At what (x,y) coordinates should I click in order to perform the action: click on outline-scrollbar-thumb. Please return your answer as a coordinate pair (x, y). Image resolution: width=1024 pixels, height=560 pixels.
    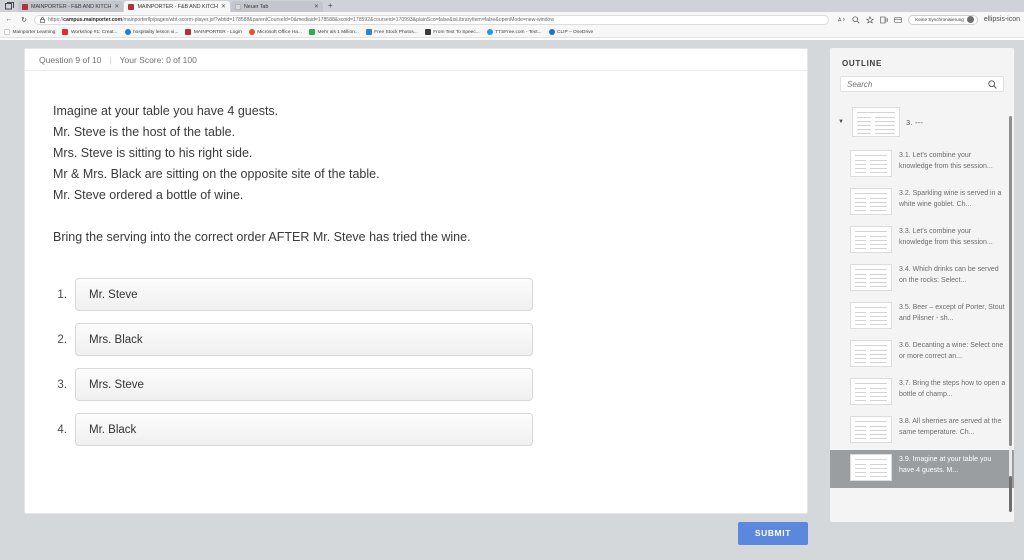
    Looking at the image, I should click on (1010, 281).